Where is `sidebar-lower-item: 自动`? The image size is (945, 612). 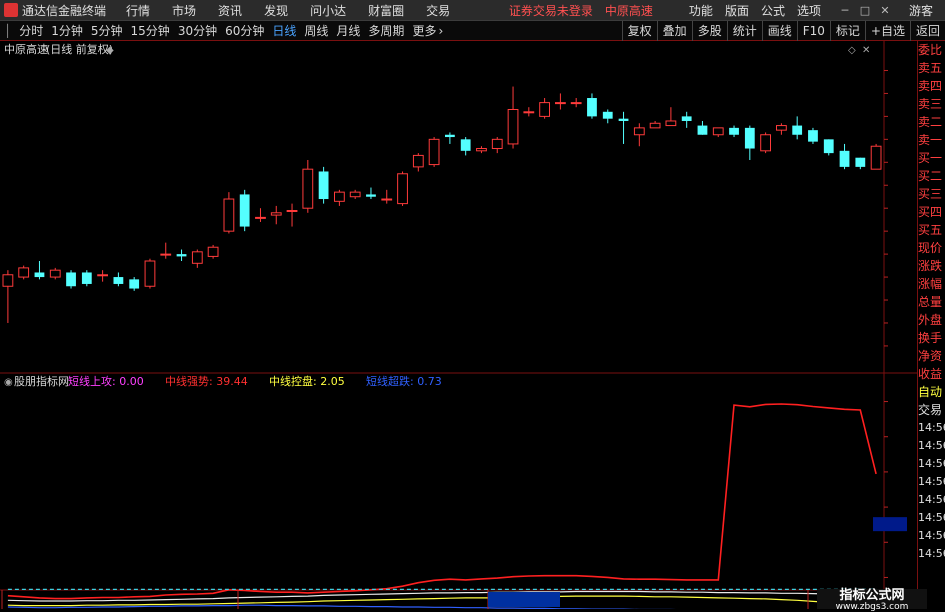 sidebar-lower-item: 自动 is located at coordinates (931, 392).